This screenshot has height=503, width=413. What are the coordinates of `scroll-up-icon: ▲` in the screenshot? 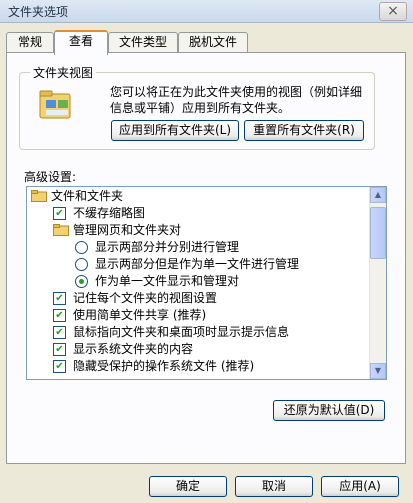 It's located at (378, 195).